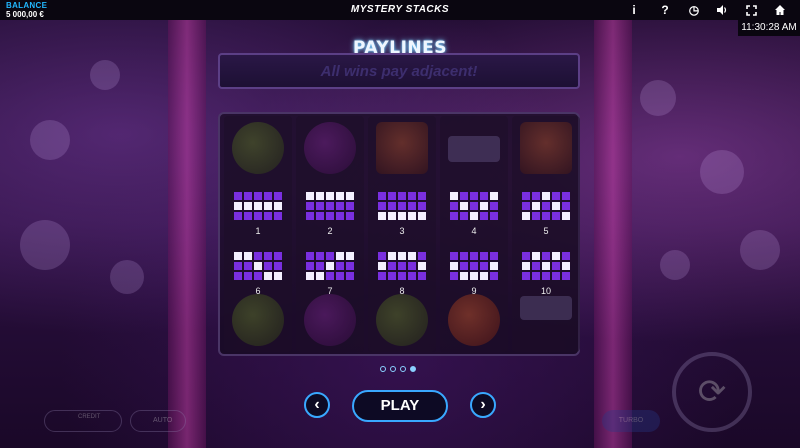 Image resolution: width=800 pixels, height=448 pixels. Describe the element at coordinates (398, 369) in the screenshot. I see `page-indicator` at that location.